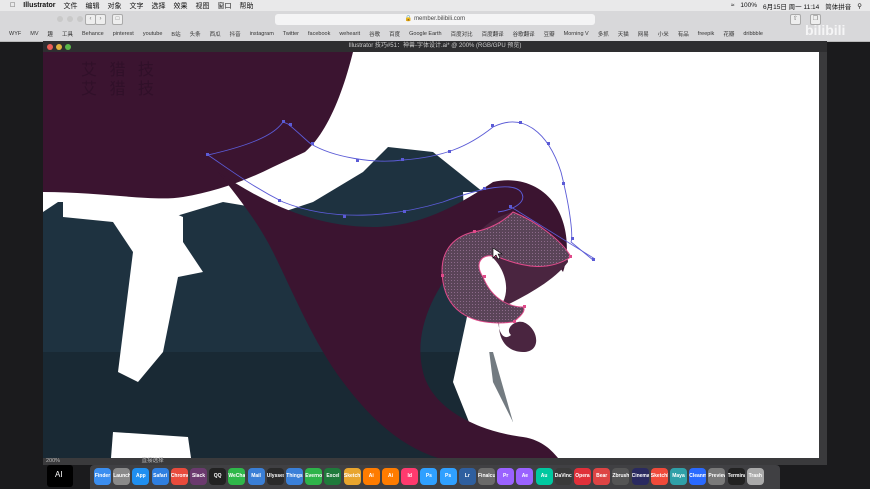 The width and height of the screenshot is (870, 489). I want to click on dock-app-id: Id, so click(410, 476).